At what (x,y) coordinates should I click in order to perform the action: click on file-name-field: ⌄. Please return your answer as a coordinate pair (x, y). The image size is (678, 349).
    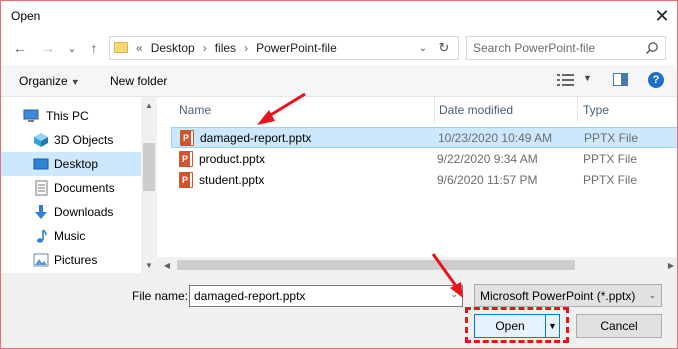
    Looking at the image, I should click on (326, 296).